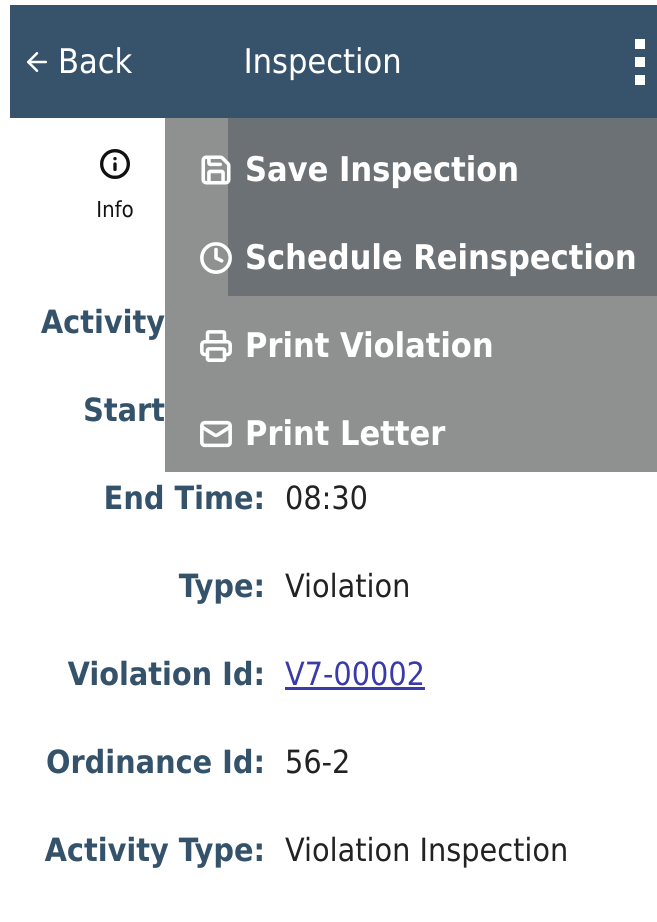 The width and height of the screenshot is (657, 922). What do you see at coordinates (322, 62) in the screenshot?
I see `page-title: Inspection` at bounding box center [322, 62].